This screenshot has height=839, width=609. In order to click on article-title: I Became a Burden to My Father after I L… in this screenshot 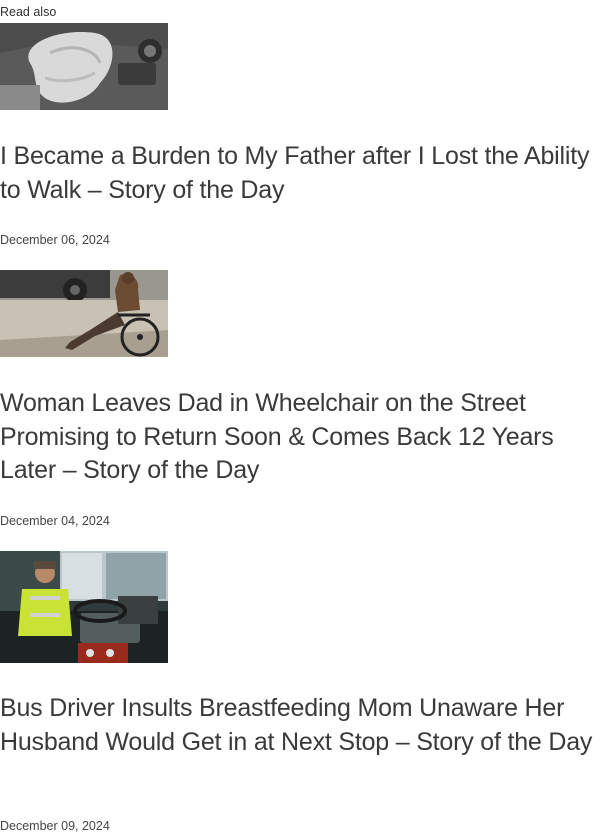, I will do `click(300, 173)`.